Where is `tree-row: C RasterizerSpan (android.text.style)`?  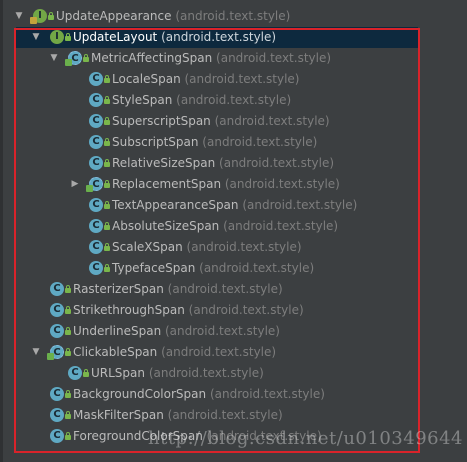
tree-row: C RasterizerSpan (android.text.style) is located at coordinates (233, 289).